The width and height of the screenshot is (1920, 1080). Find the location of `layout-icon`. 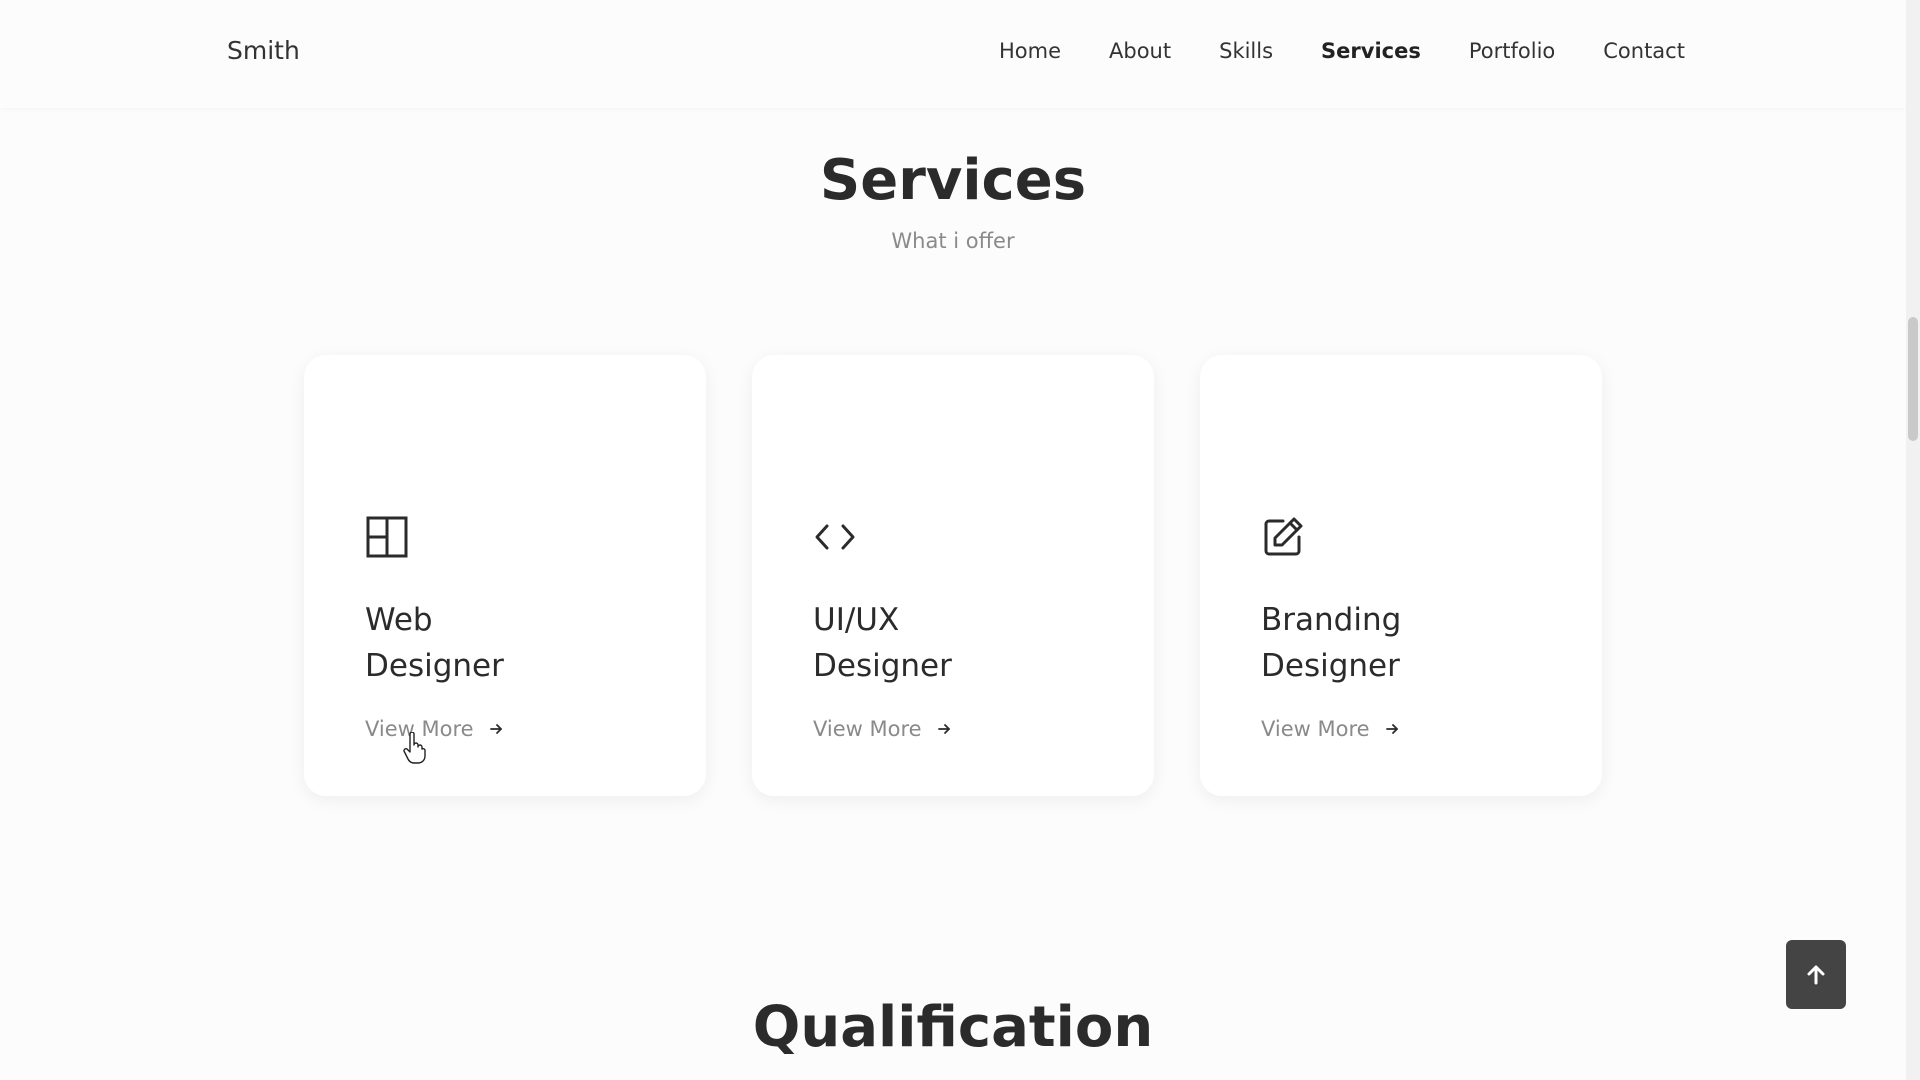

layout-icon is located at coordinates (387, 537).